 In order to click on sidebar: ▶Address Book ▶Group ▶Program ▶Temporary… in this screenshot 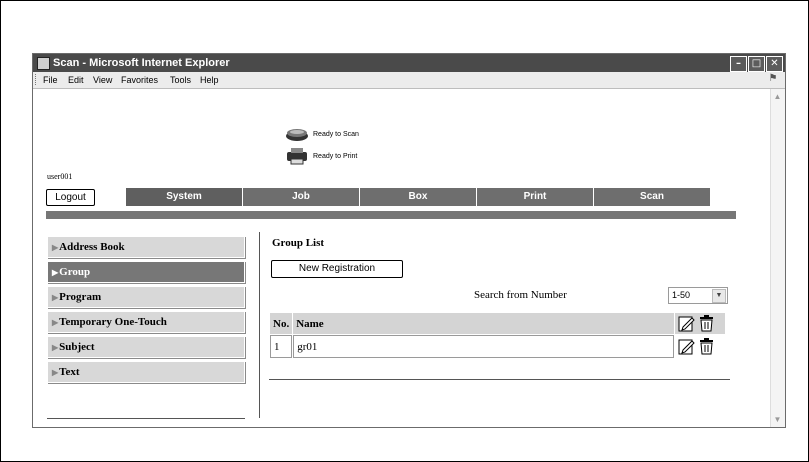, I will do `click(146, 311)`.